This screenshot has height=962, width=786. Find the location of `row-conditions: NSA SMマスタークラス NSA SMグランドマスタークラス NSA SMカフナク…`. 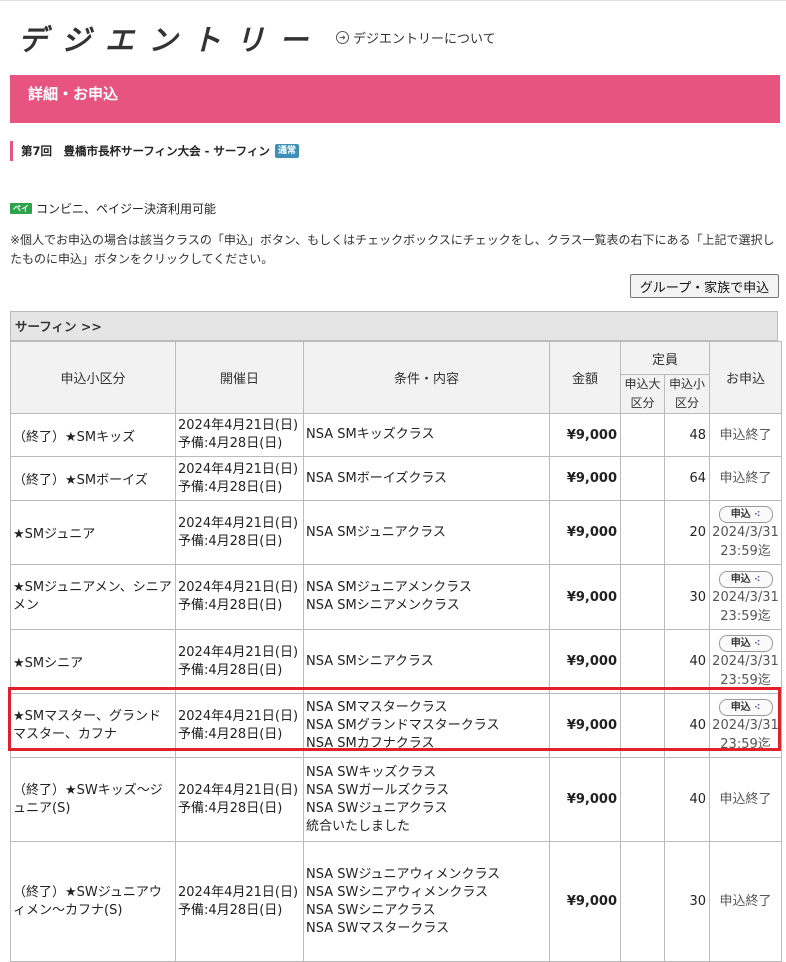

row-conditions: NSA SMマスタークラス NSA SMグランドマスタークラス NSA SMカフナク… is located at coordinates (426, 725).